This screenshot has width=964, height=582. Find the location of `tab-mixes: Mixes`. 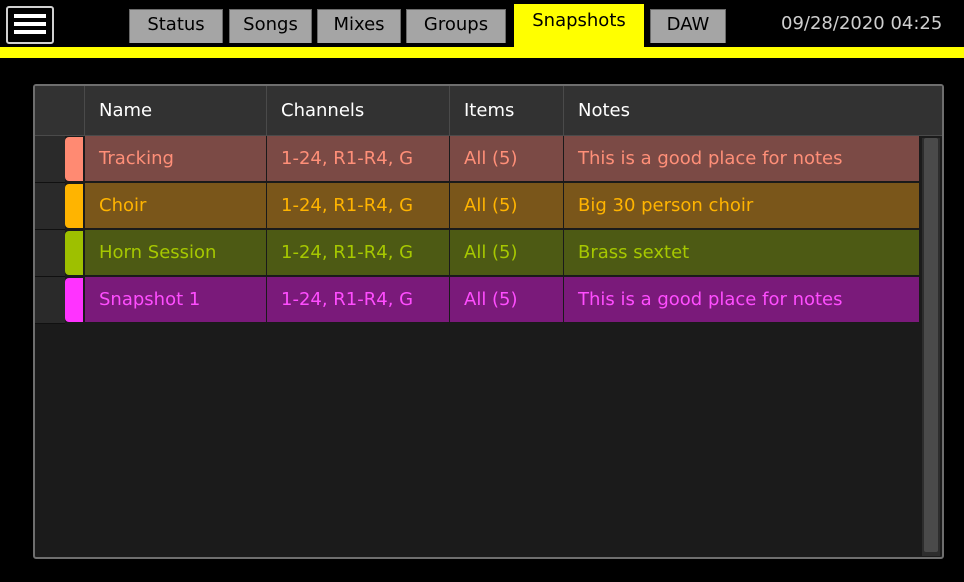

tab-mixes: Mixes is located at coordinates (359, 26).